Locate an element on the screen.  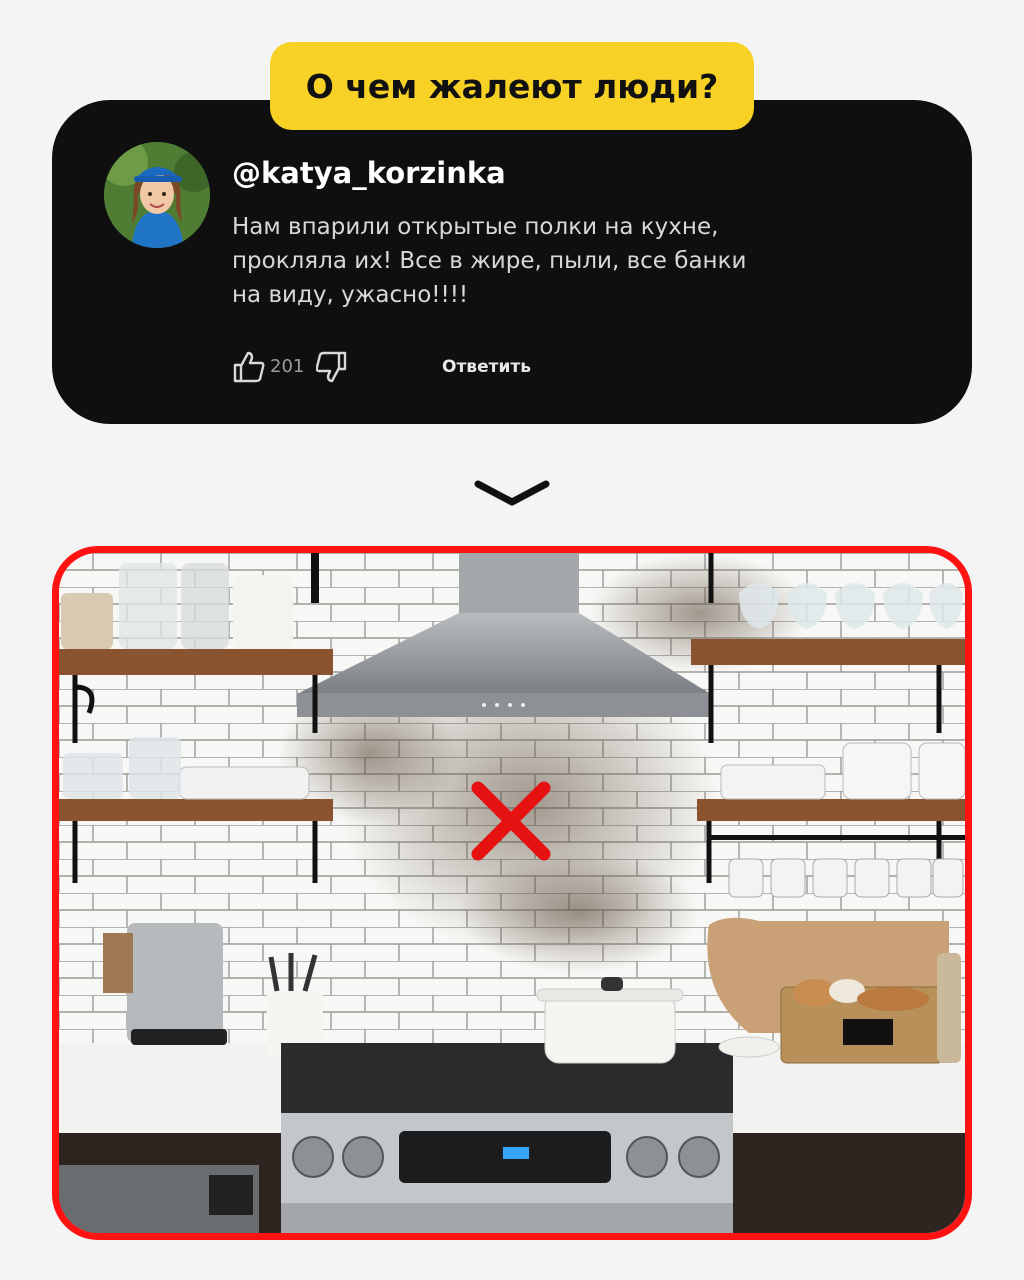
like-count: 201 is located at coordinates (287, 366).